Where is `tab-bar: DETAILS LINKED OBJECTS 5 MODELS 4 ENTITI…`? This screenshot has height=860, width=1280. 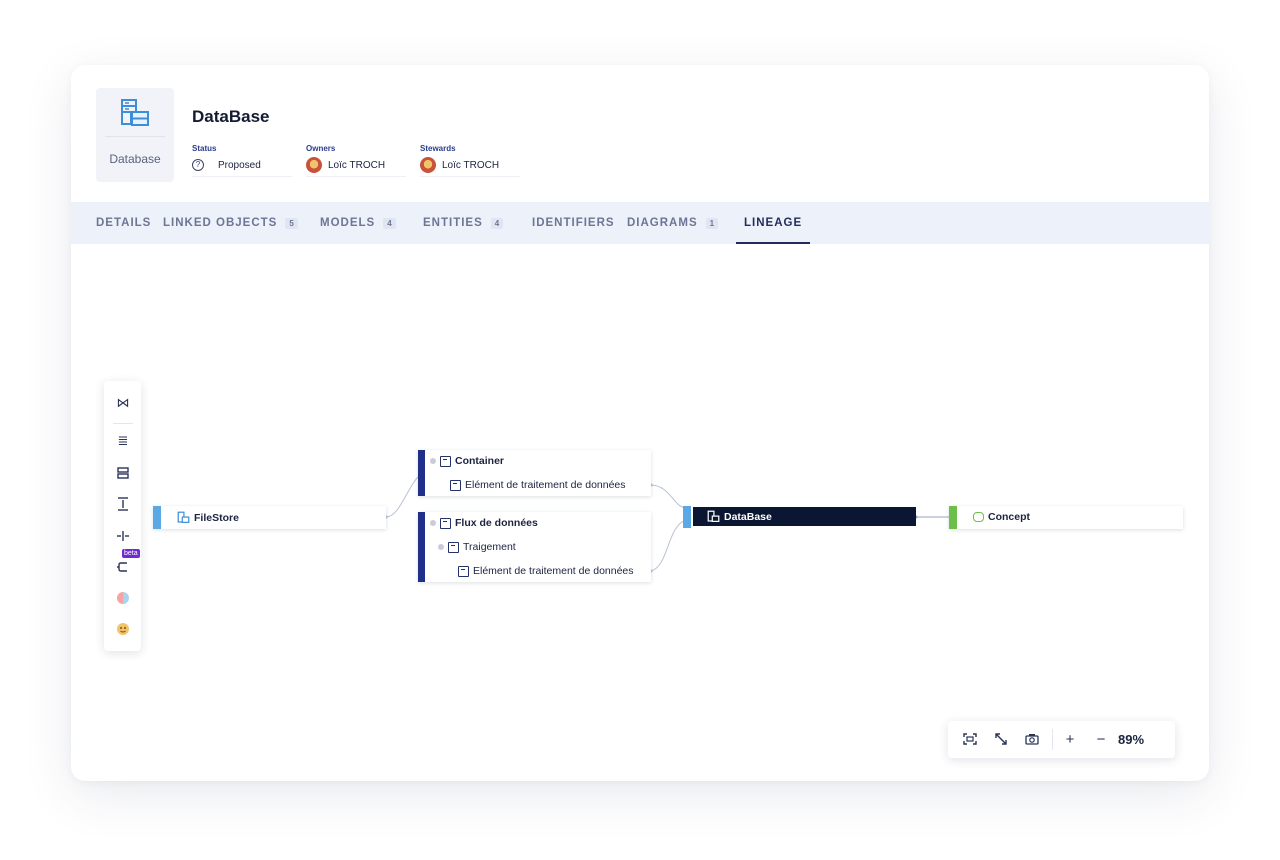 tab-bar: DETAILS LINKED OBJECTS 5 MODELS 4 ENTITI… is located at coordinates (640, 223).